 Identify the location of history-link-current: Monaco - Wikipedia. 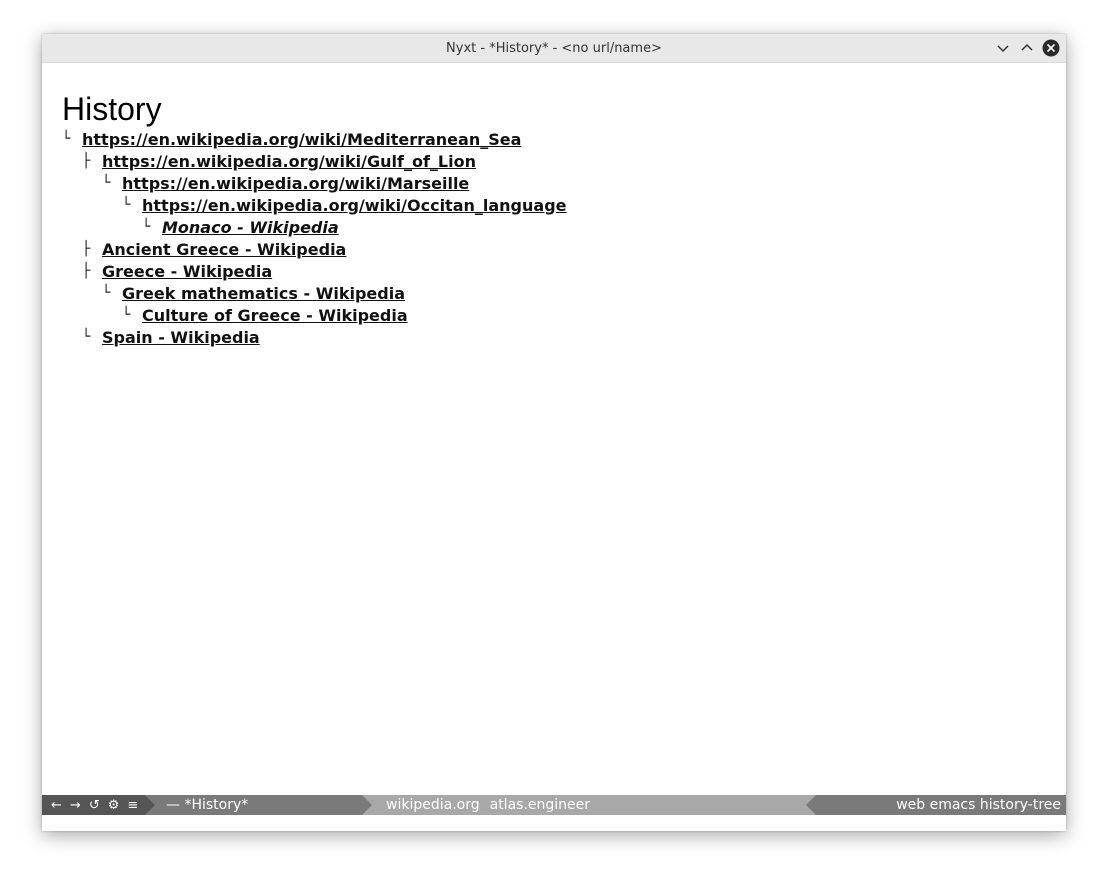
(250, 227).